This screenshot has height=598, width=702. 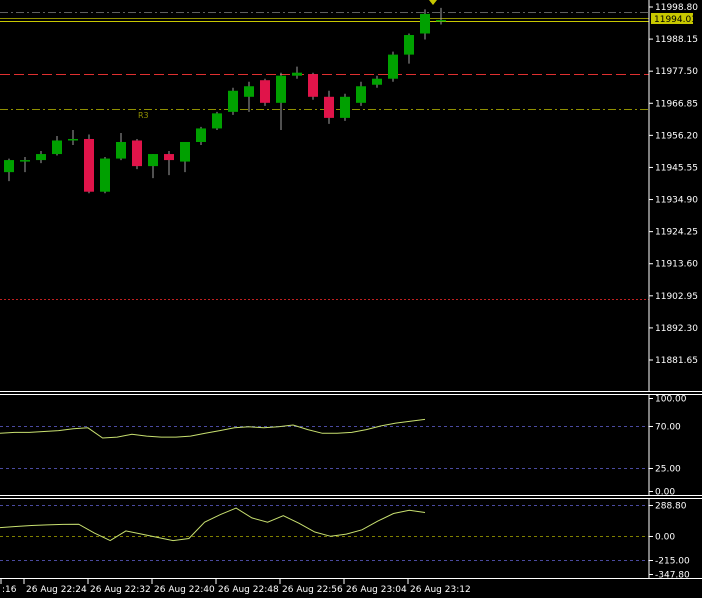 What do you see at coordinates (676, 40) in the screenshot?
I see `price-tick-label: 11988.15` at bounding box center [676, 40].